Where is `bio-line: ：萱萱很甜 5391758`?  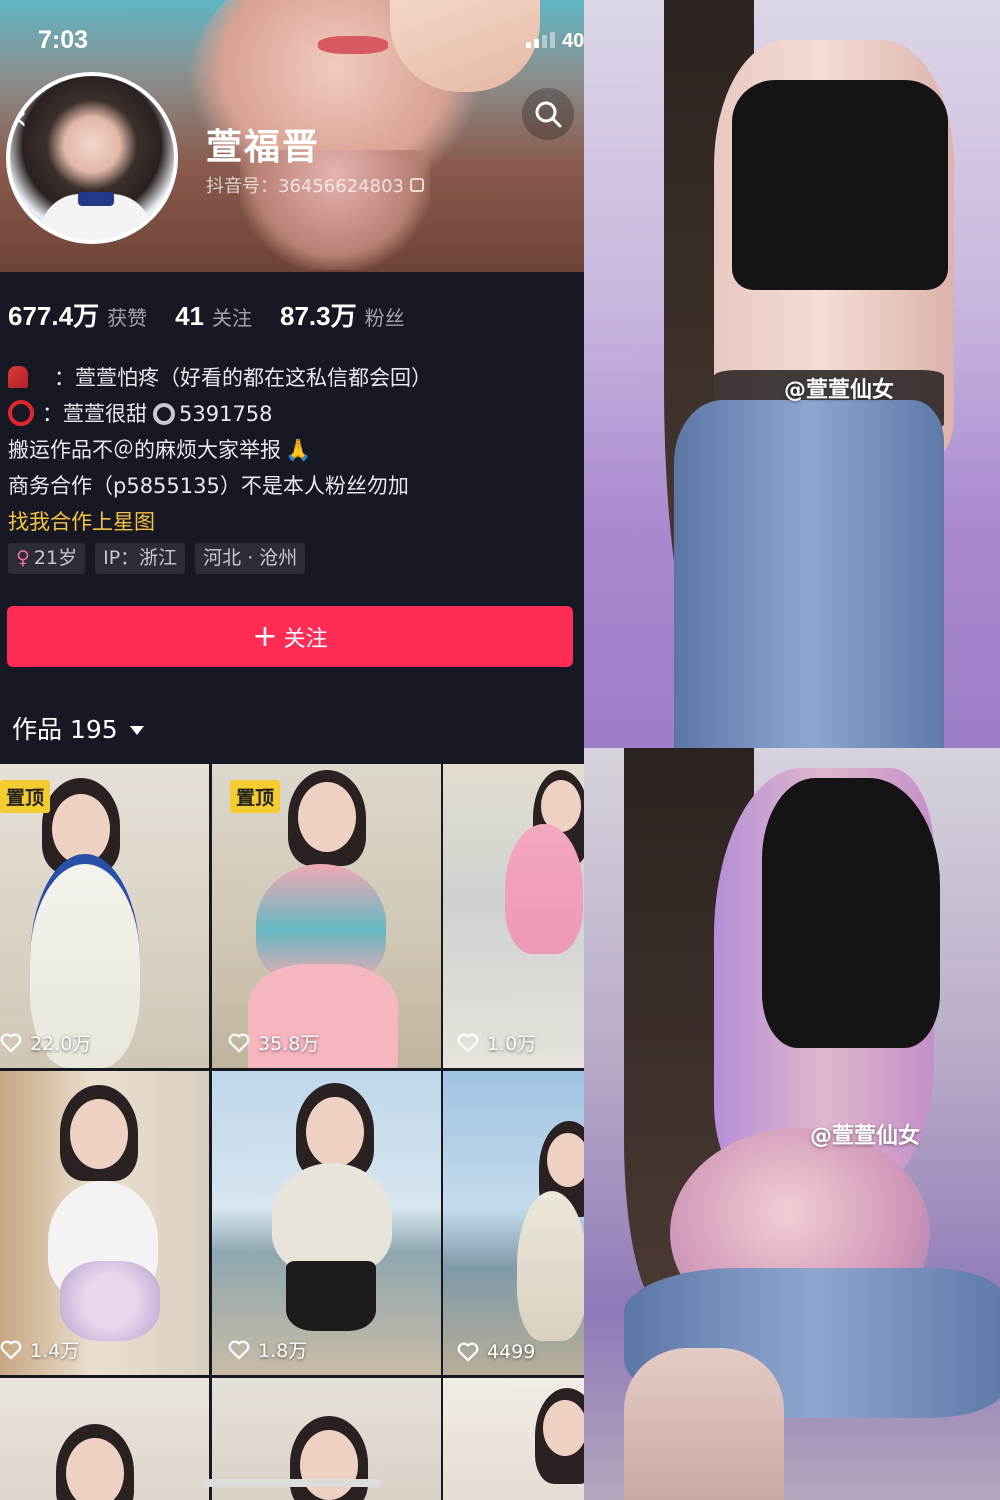 bio-line: ：萱萱很甜 5391758 is located at coordinates (293, 414).